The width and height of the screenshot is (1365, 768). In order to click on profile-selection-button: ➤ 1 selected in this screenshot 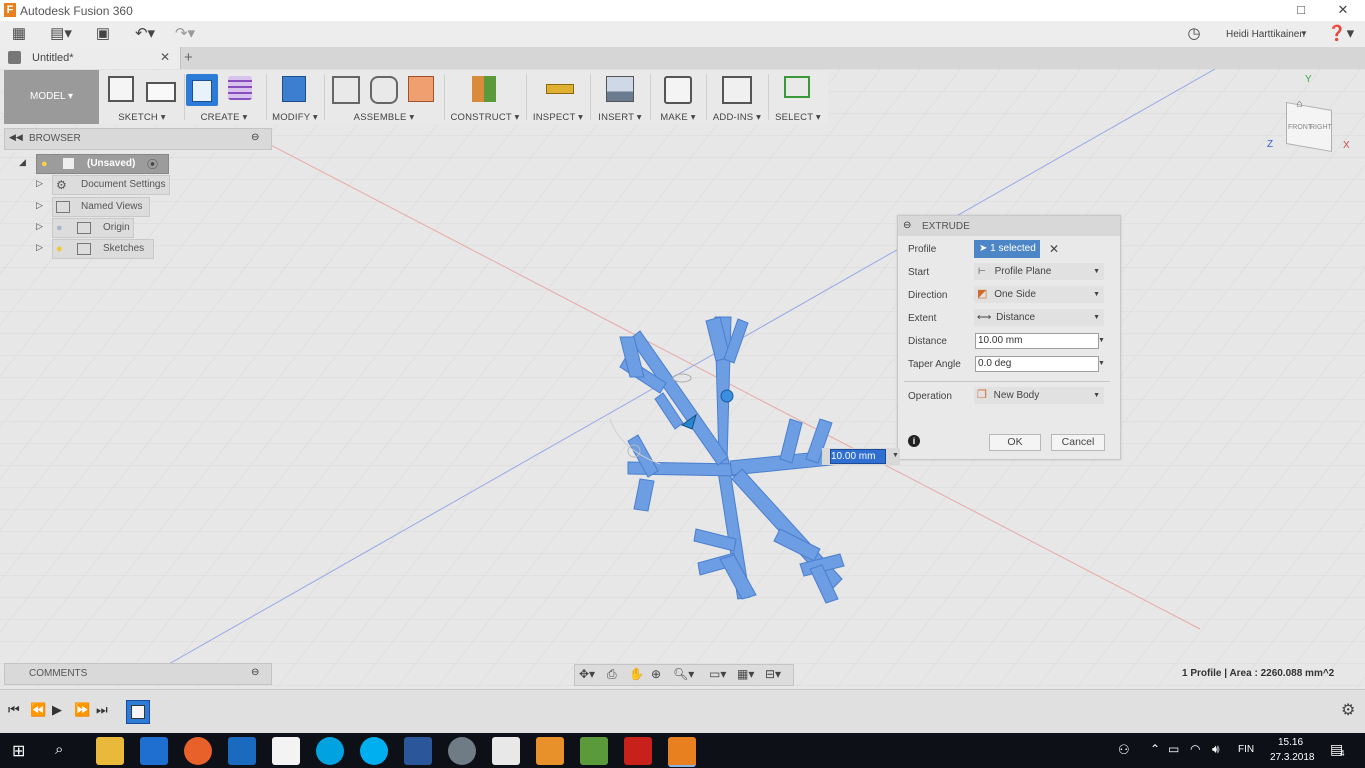, I will do `click(1007, 249)`.